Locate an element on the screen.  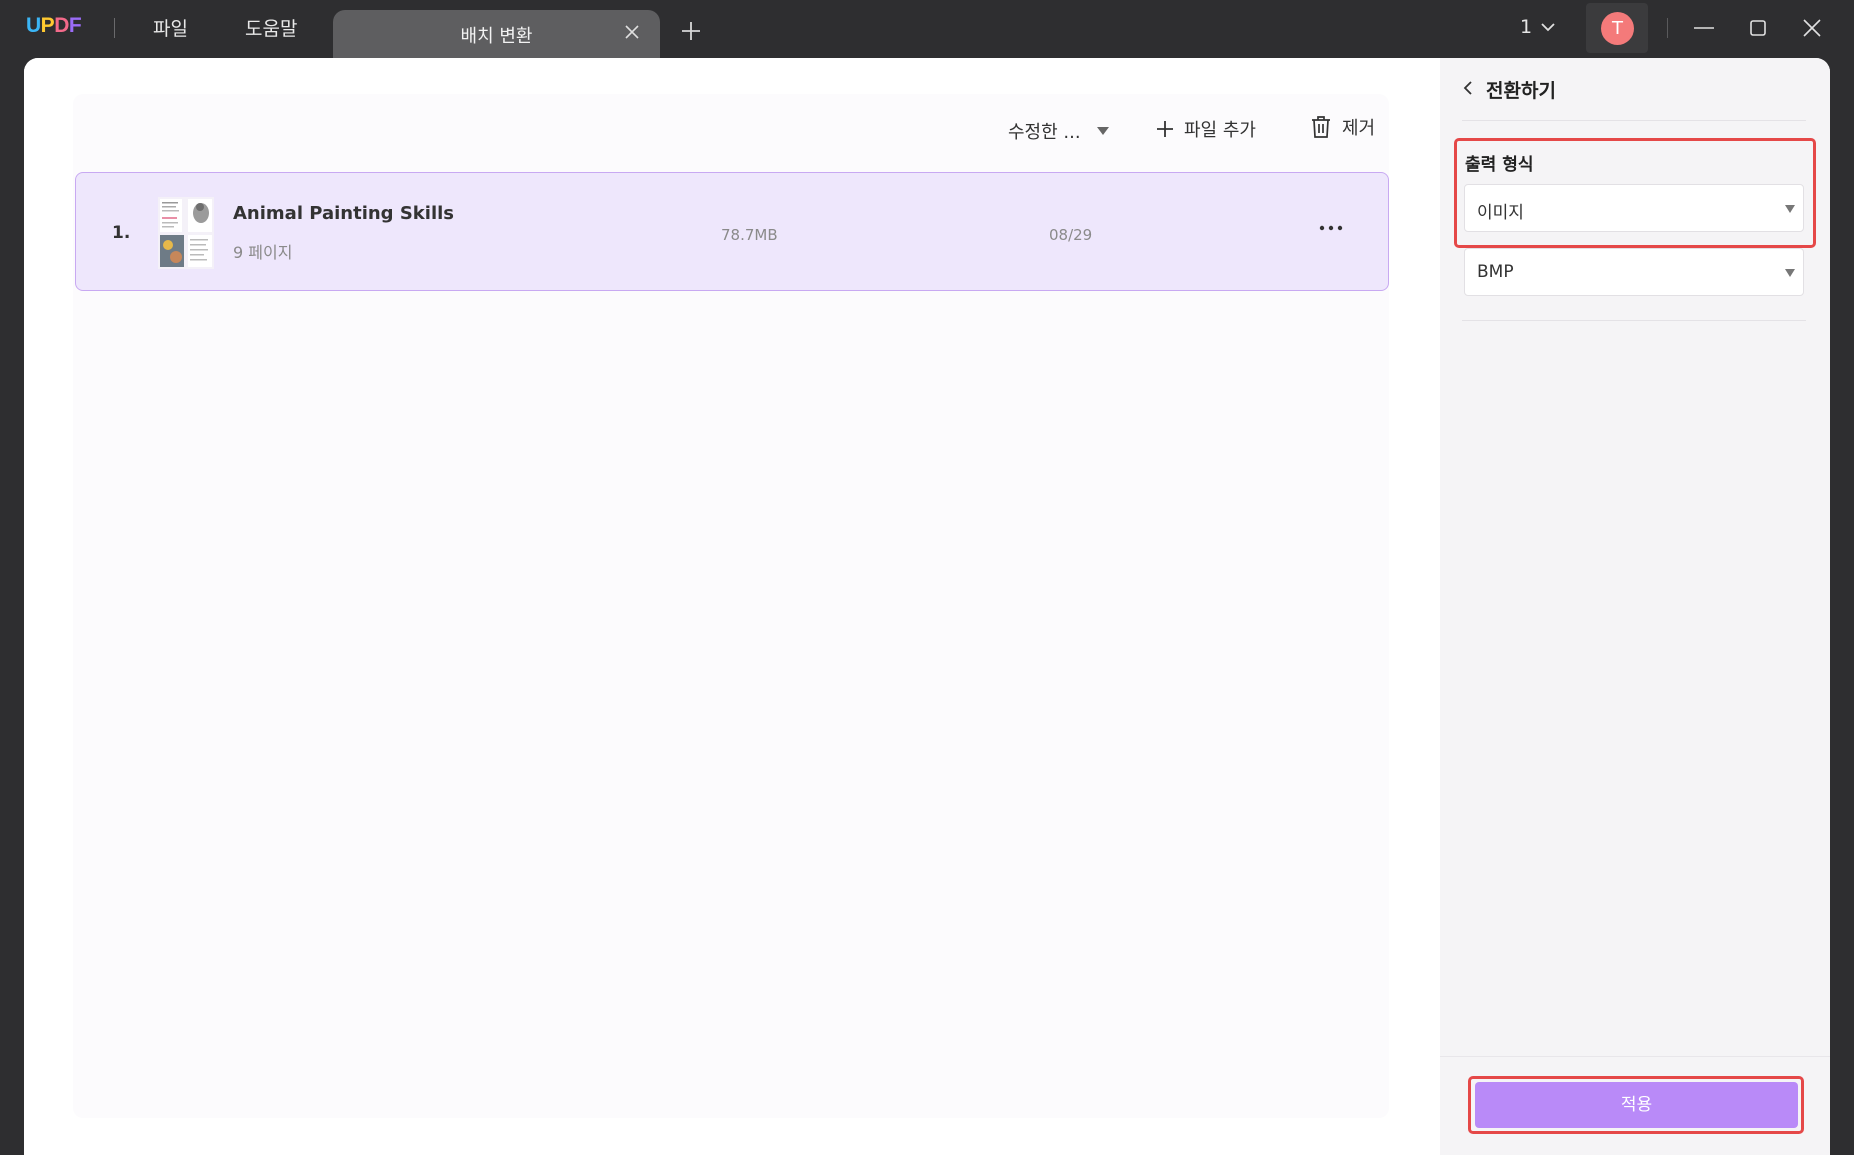
image-format-value: BMP is located at coordinates (1495, 272).